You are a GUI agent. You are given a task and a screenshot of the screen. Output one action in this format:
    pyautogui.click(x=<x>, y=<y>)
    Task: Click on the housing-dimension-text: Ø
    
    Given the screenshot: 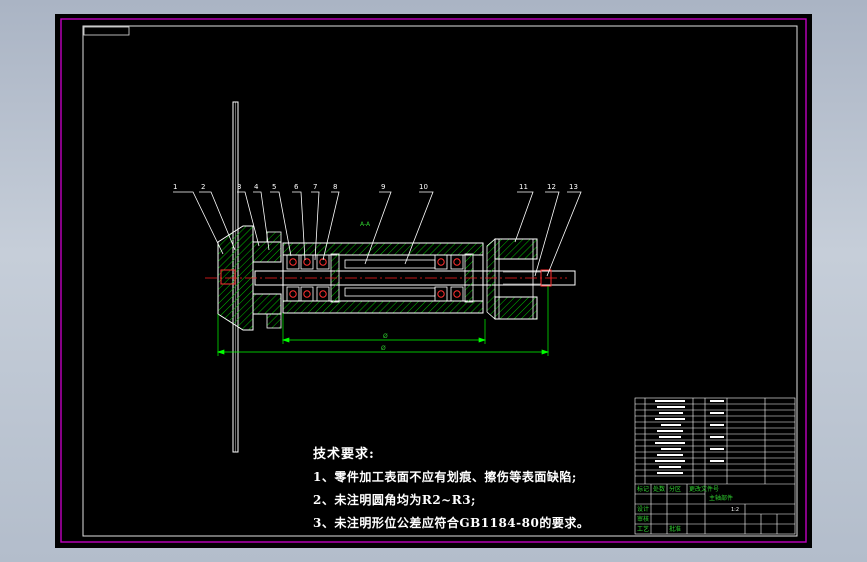 What is the action you would take?
    pyautogui.click(x=385, y=336)
    